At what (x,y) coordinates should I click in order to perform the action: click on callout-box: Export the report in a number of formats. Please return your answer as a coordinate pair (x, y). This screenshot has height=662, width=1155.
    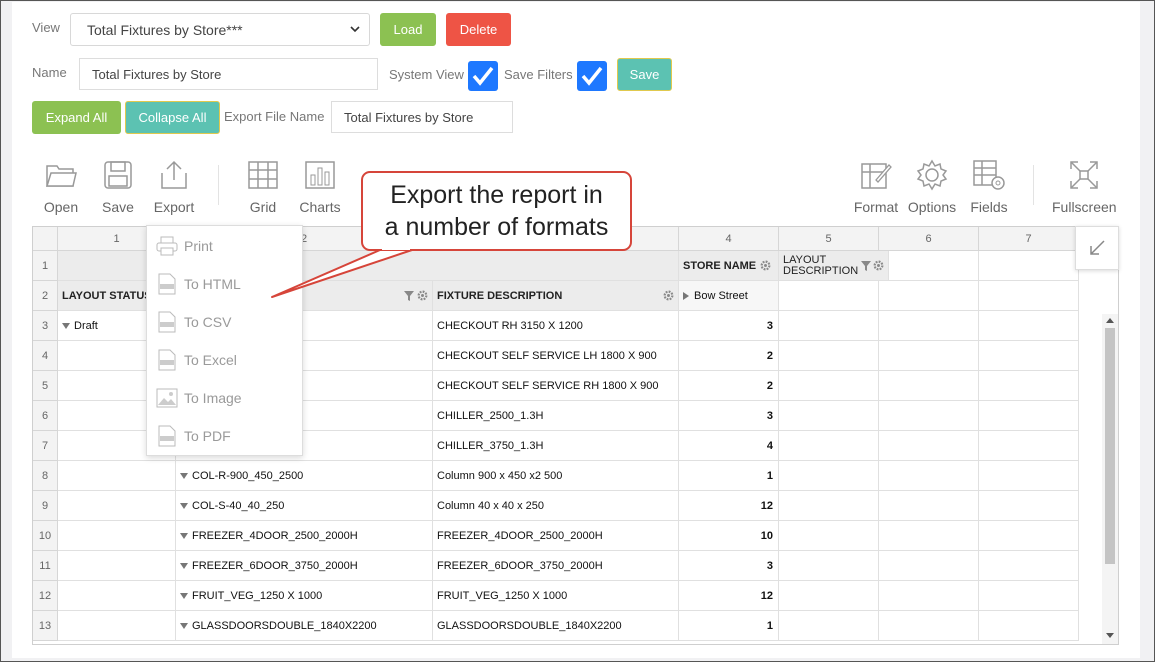
    Looking at the image, I should click on (496, 211).